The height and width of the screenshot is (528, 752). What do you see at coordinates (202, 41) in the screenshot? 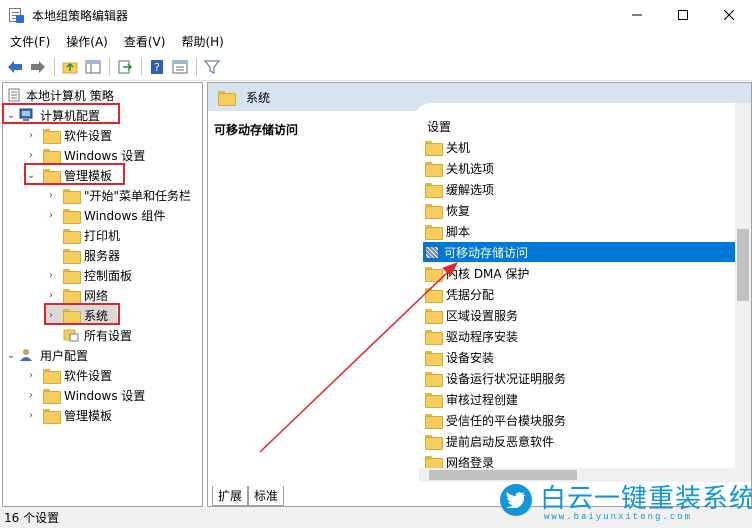
I see `menu-help: 帮助(H)` at bounding box center [202, 41].